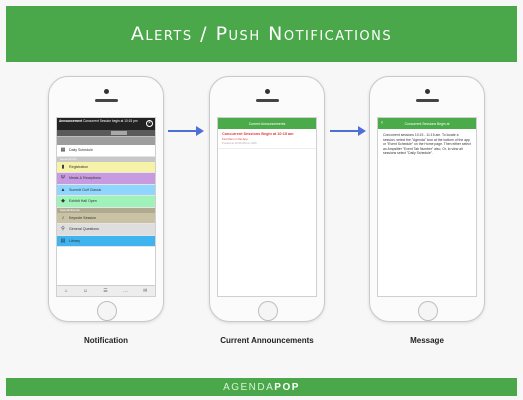 The width and height of the screenshot is (523, 400). I want to click on announcements-title: Current Announcements, so click(267, 123).